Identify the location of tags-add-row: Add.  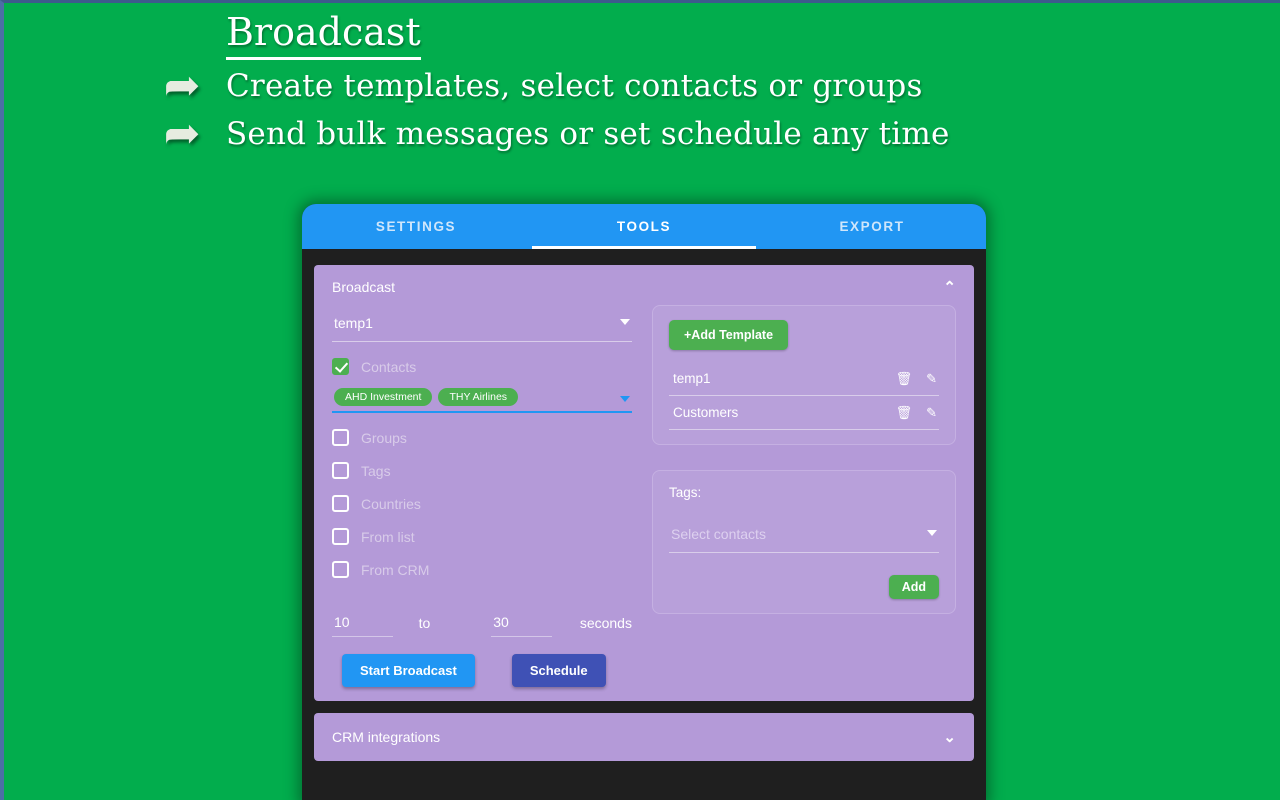
(804, 587).